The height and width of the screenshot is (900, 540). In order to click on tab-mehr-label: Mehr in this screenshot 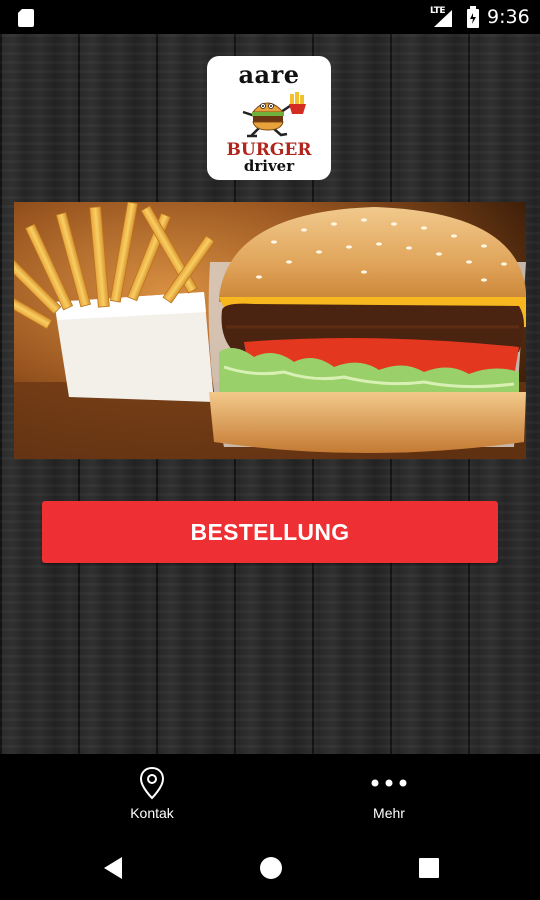, I will do `click(389, 813)`.